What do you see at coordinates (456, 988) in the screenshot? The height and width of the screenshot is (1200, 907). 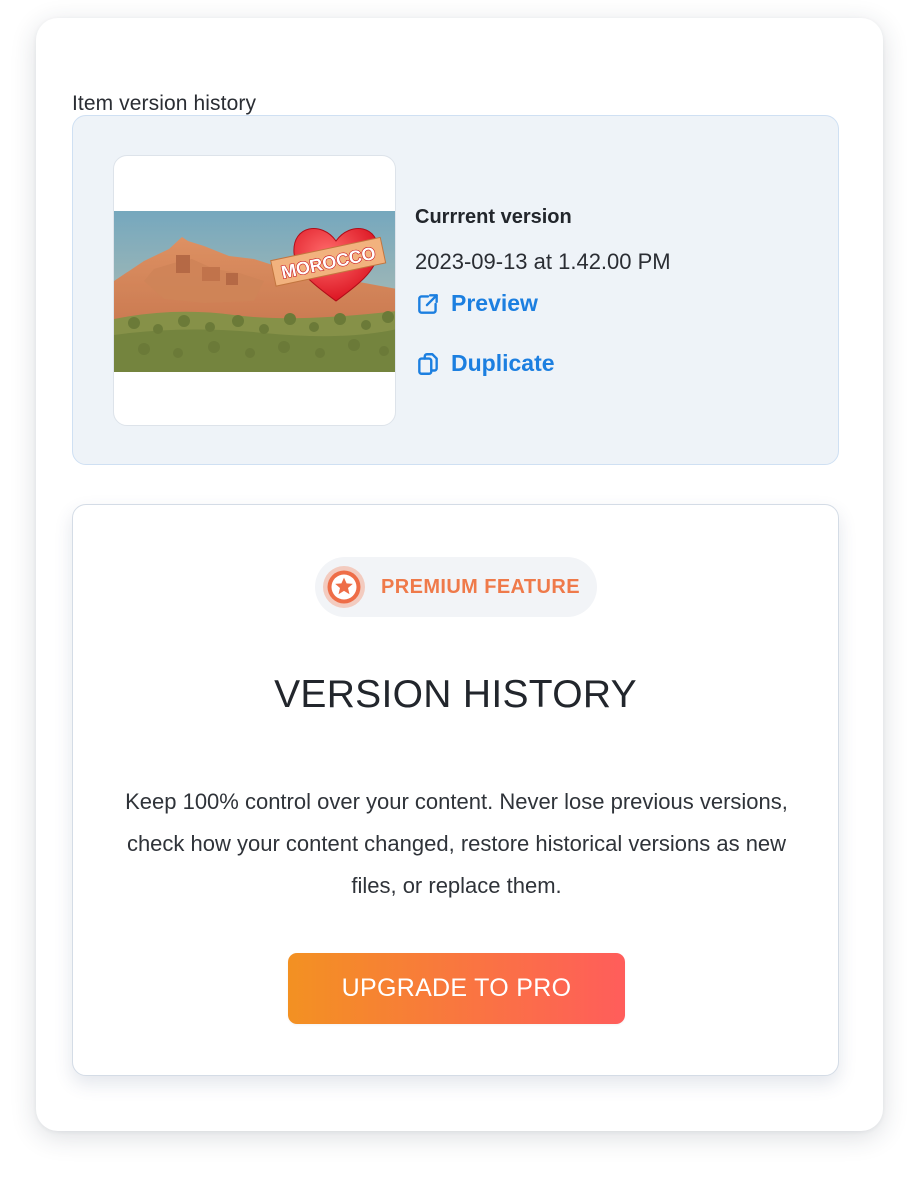 I see `upgrade-to-pro-button: UPGRADE TO PRO` at bounding box center [456, 988].